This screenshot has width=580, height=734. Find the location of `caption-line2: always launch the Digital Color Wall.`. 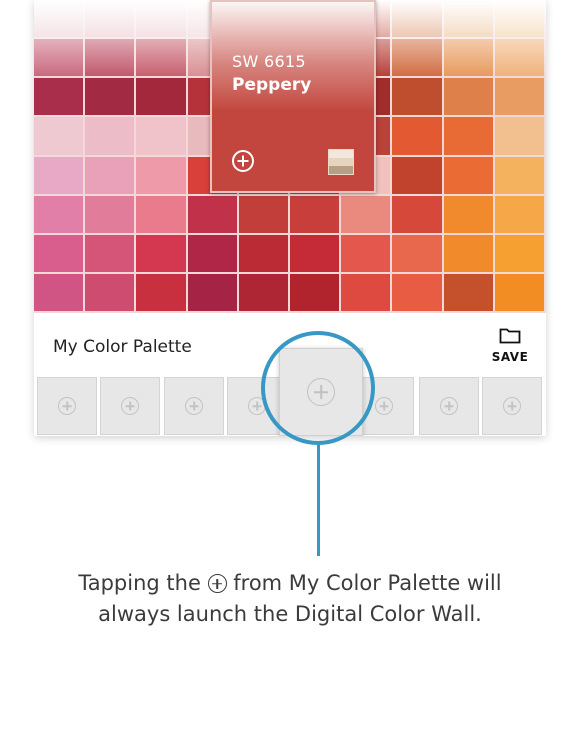

caption-line2: always launch the Digital Color Wall. is located at coordinates (290, 614).